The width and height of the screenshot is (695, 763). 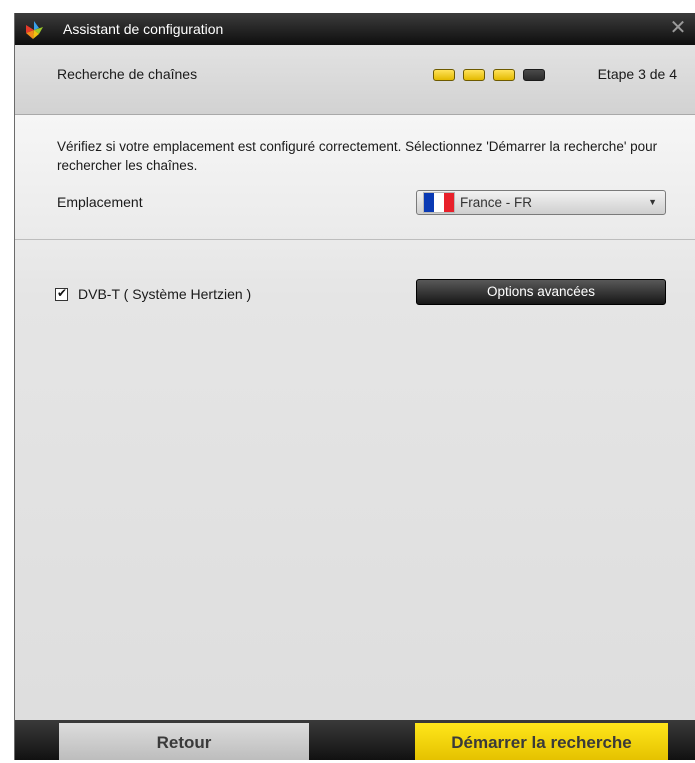 What do you see at coordinates (355, 80) in the screenshot?
I see `step-header: Recherche de chaînes Etape 3 de 4` at bounding box center [355, 80].